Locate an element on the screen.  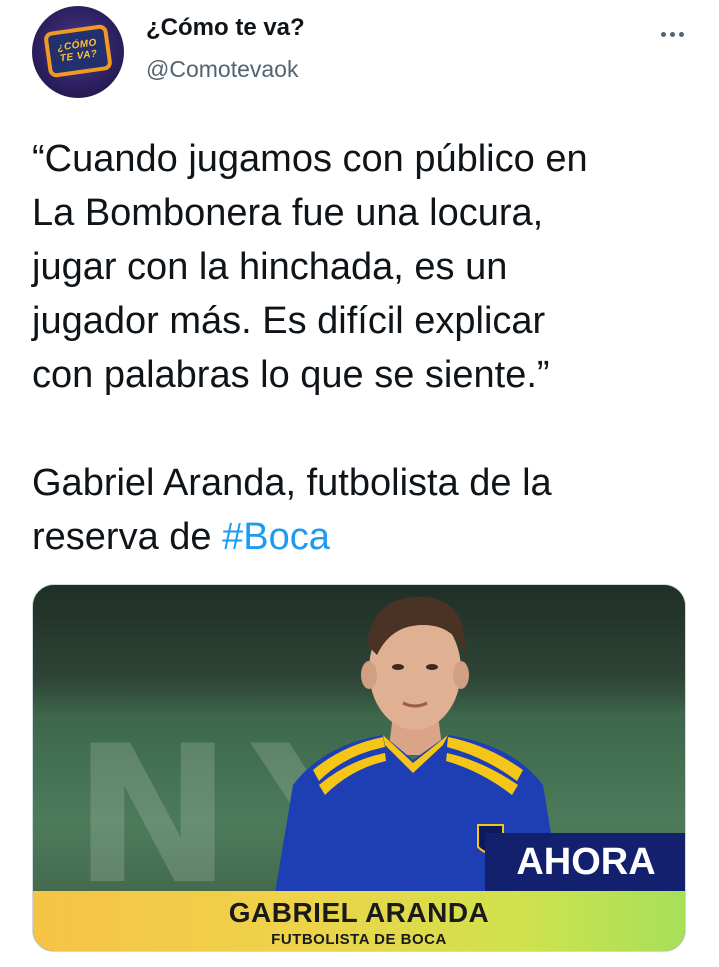
caption-bar: GABRIEL ARANDA FUTBOLISTA DE BOCA is located at coordinates (359, 921).